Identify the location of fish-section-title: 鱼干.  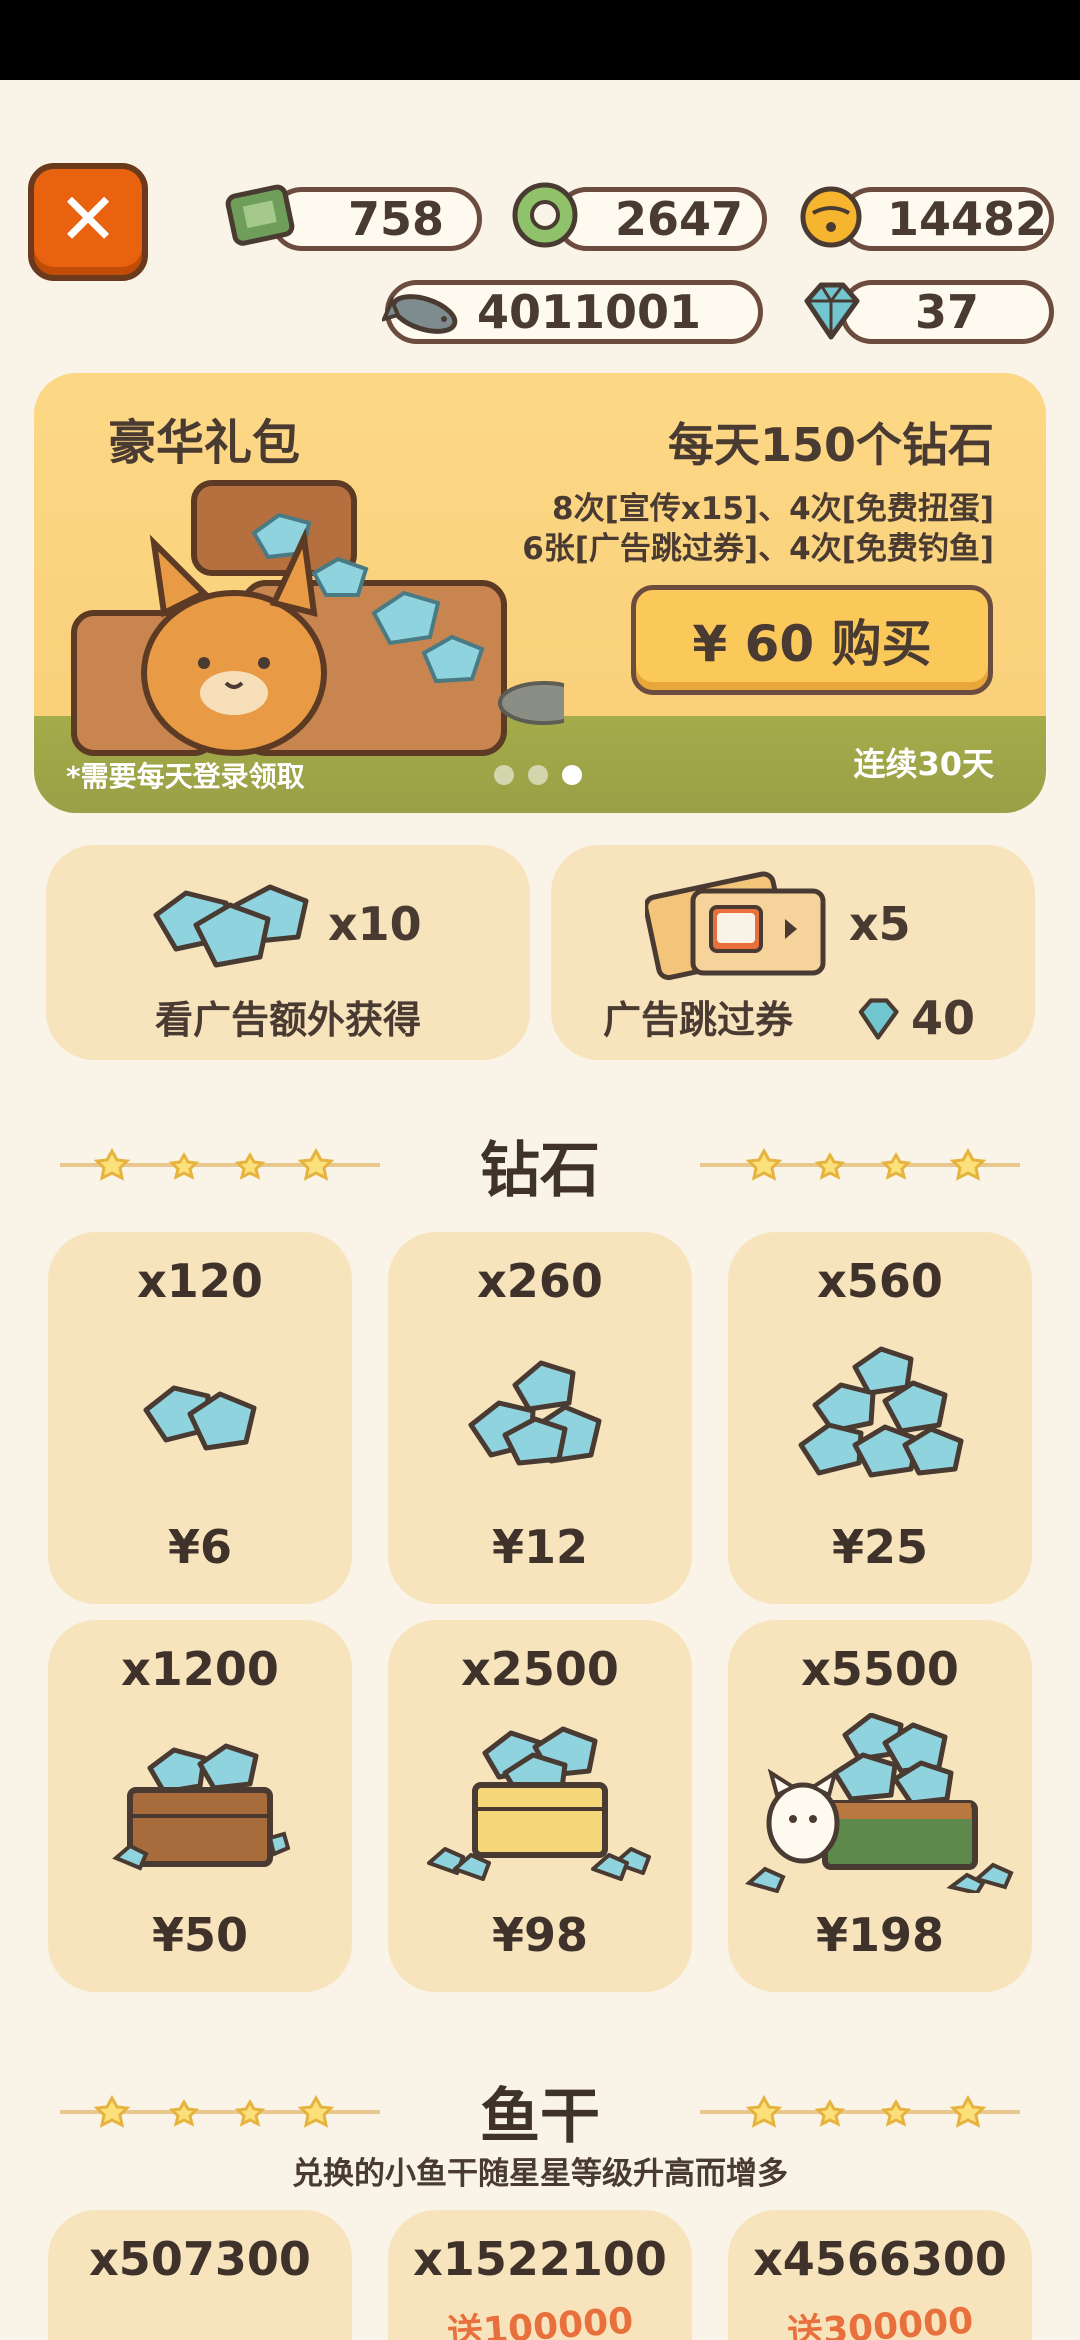
(540, 2117).